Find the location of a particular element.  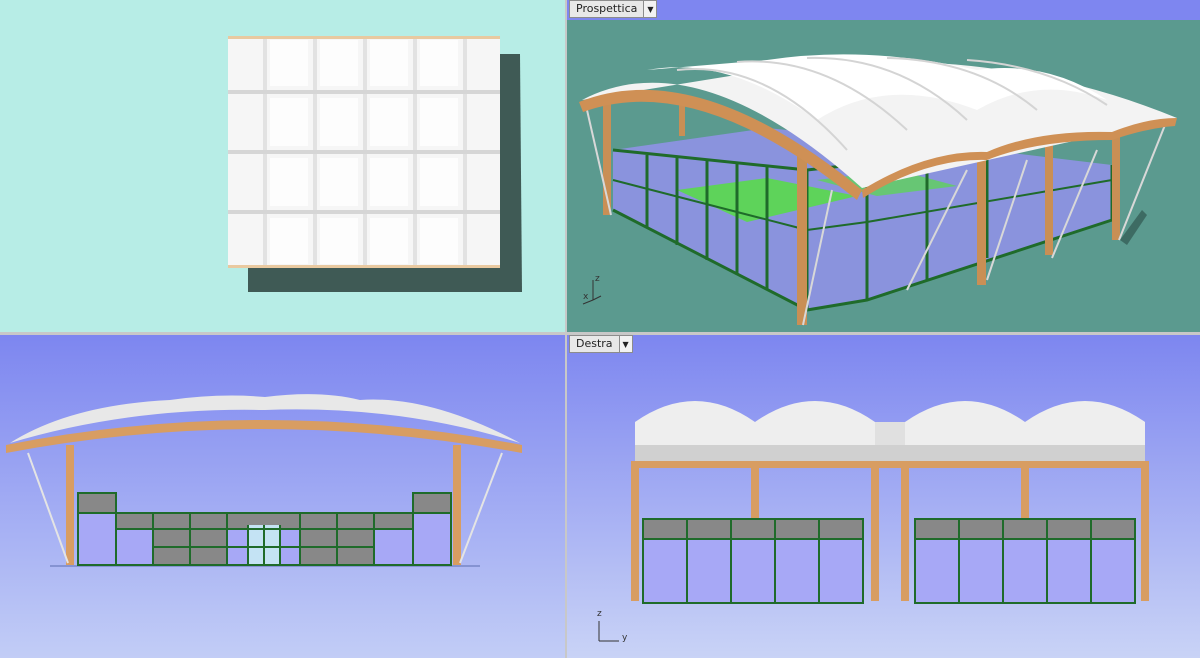

viewport-label-right: Destra ▼ is located at coordinates (601, 344).